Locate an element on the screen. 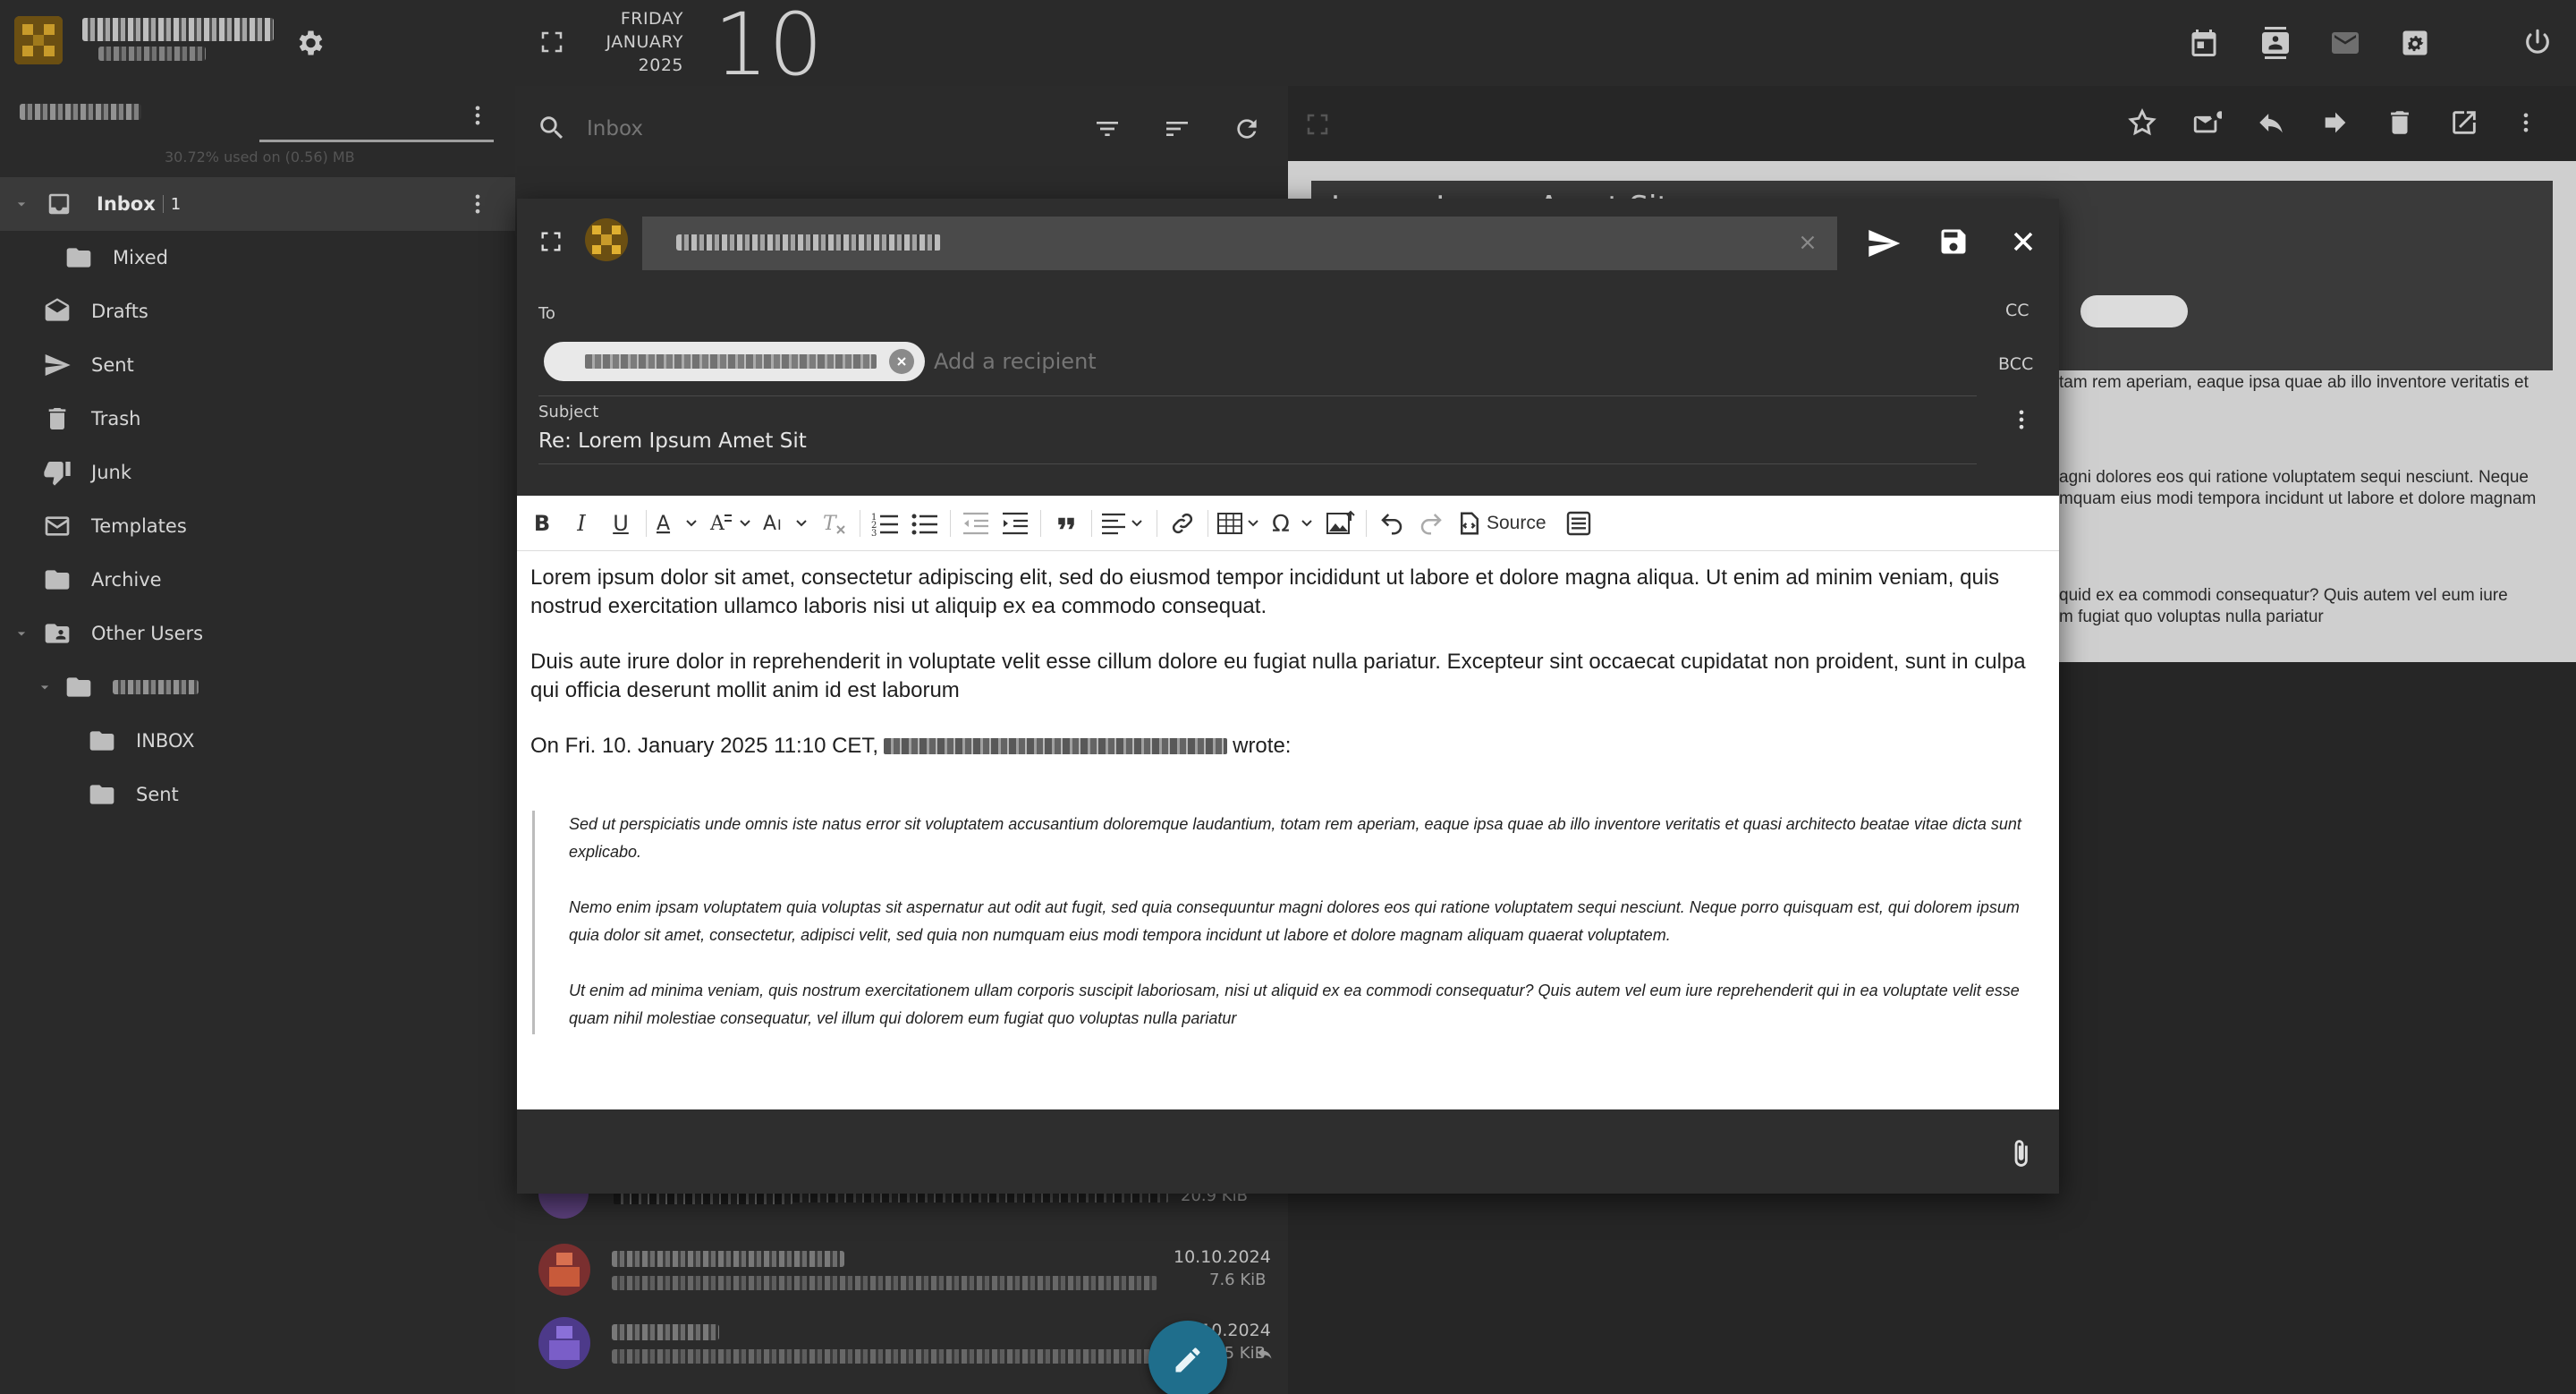  sidebar-item-label: Drafts is located at coordinates (119, 311).